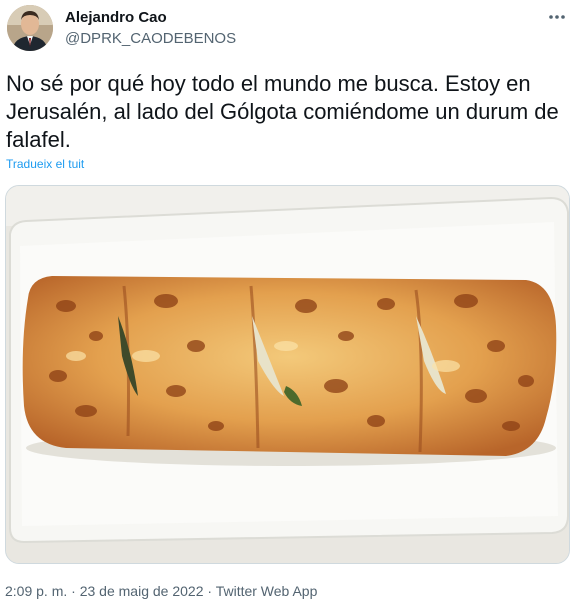 Image resolution: width=576 pixels, height=602 pixels. Describe the element at coordinates (116, 17) in the screenshot. I see `author-display-name: Alejandro Cao` at that location.